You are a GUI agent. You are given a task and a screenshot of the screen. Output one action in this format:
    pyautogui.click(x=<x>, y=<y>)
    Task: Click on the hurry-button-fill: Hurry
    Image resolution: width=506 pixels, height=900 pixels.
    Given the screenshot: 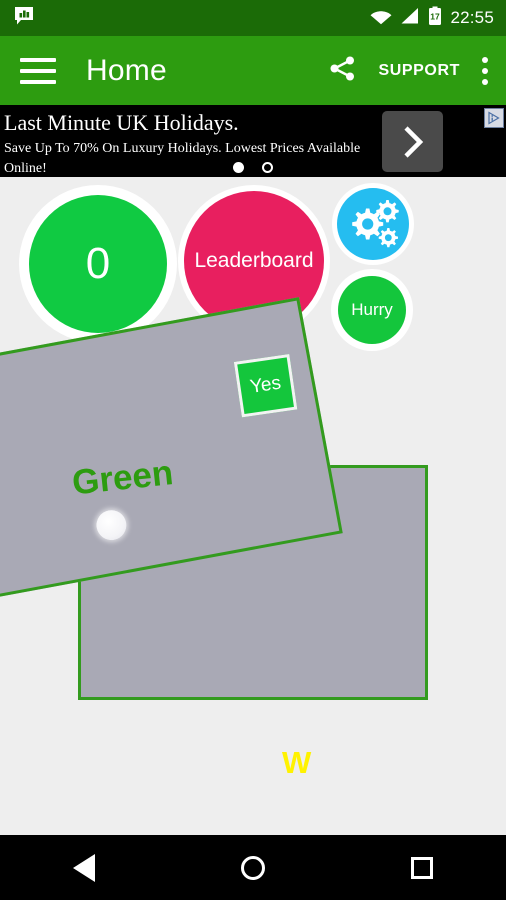 What is the action you would take?
    pyautogui.click(x=372, y=310)
    